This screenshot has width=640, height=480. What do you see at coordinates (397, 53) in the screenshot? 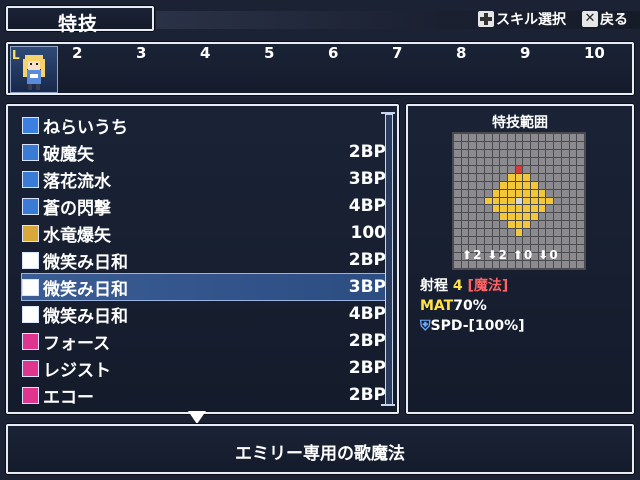
I see `party-slot-7: 7` at bounding box center [397, 53].